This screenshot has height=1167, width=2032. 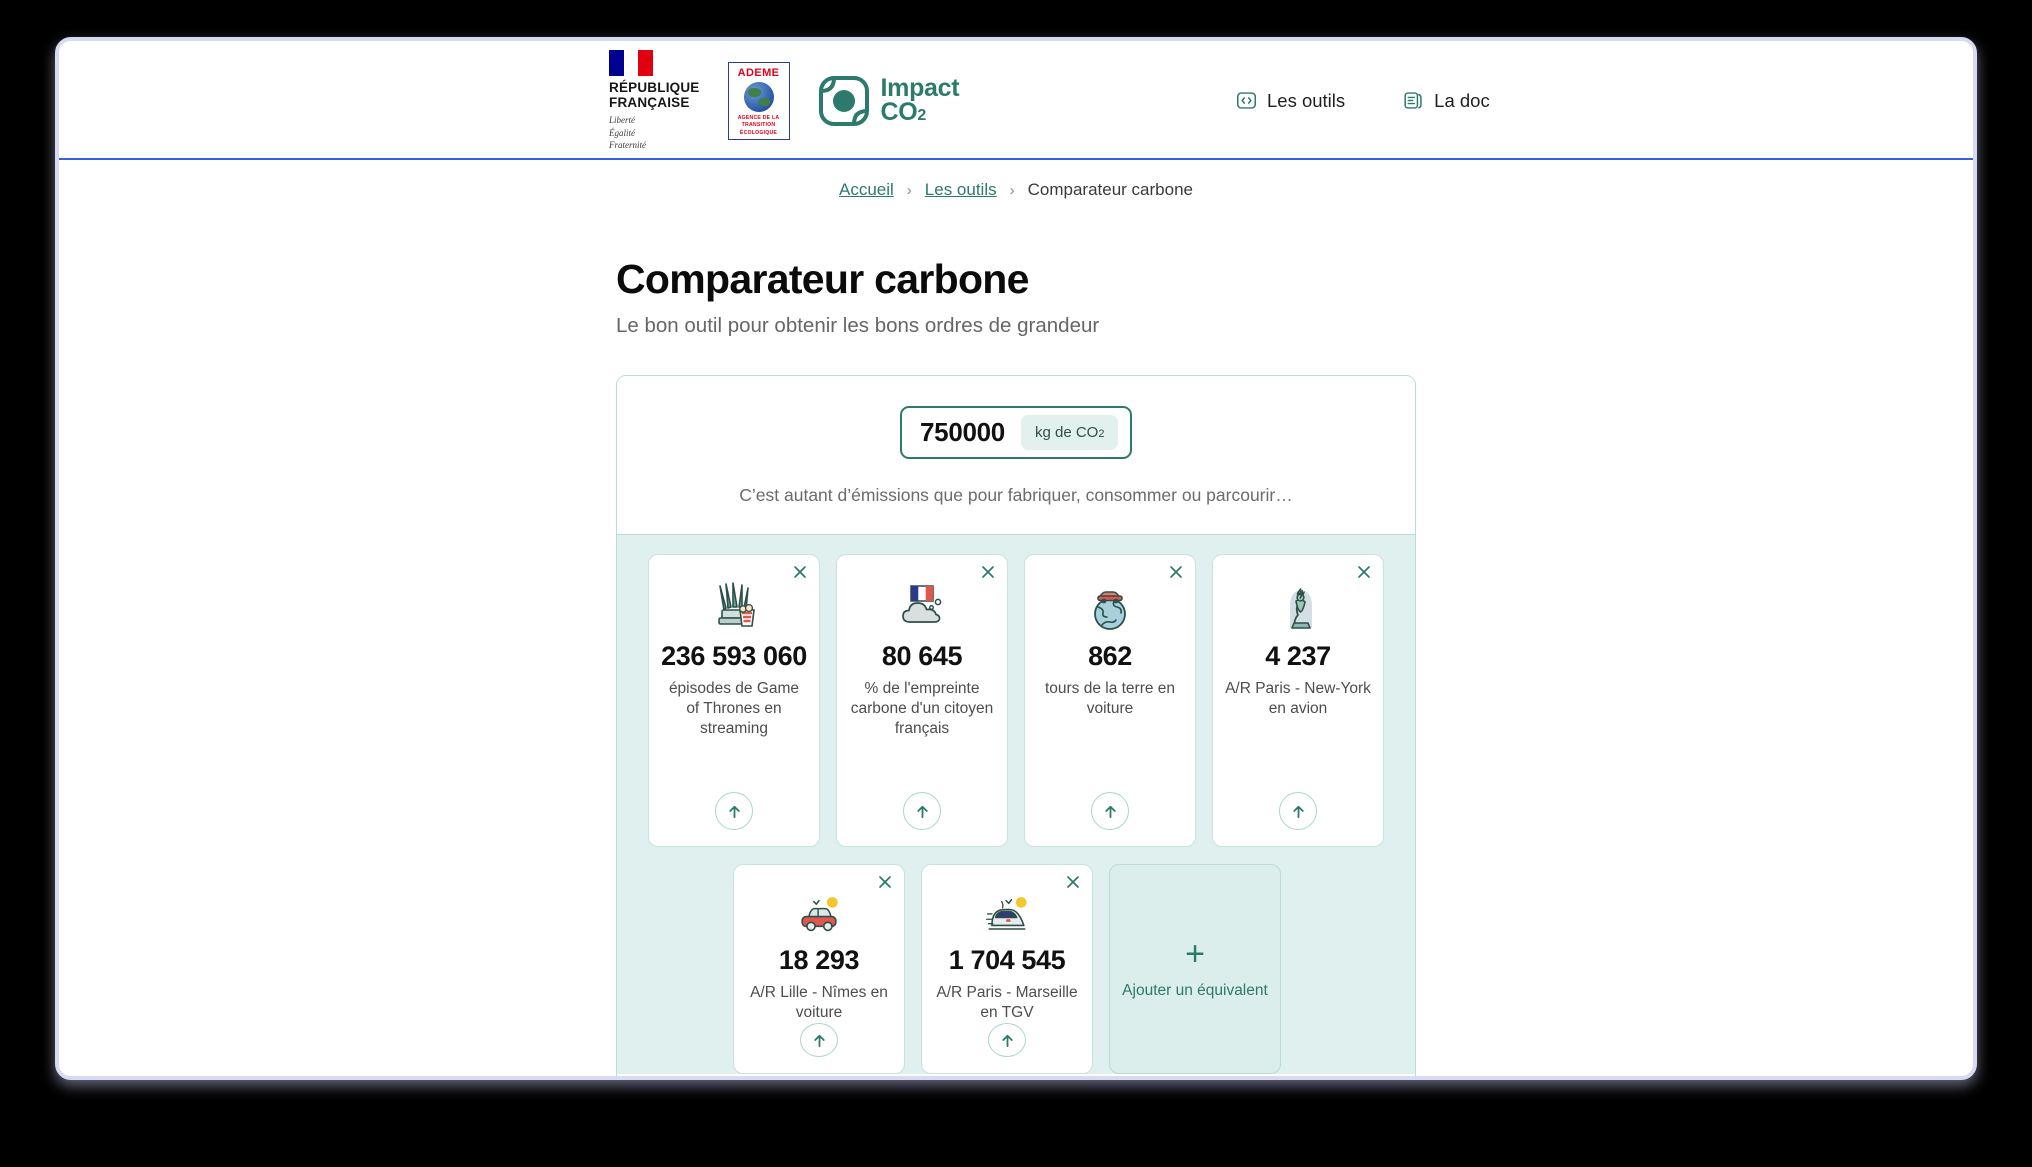 What do you see at coordinates (1301, 608) in the screenshot?
I see `statue-of-liberty-icon` at bounding box center [1301, 608].